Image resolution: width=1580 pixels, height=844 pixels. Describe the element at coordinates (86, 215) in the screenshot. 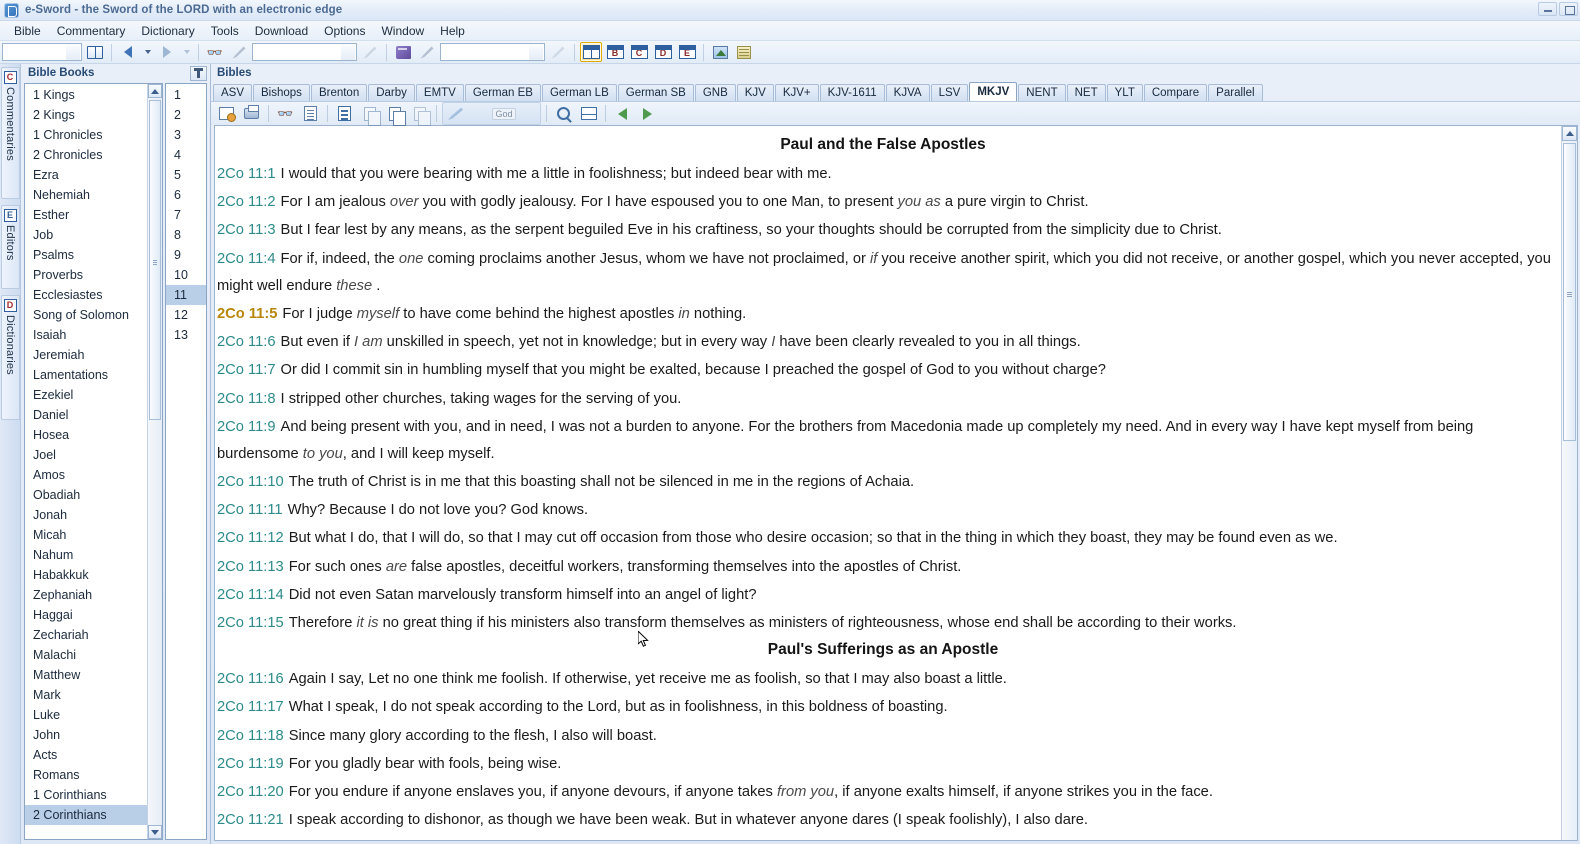

I see `book-list-item: Esther` at that location.